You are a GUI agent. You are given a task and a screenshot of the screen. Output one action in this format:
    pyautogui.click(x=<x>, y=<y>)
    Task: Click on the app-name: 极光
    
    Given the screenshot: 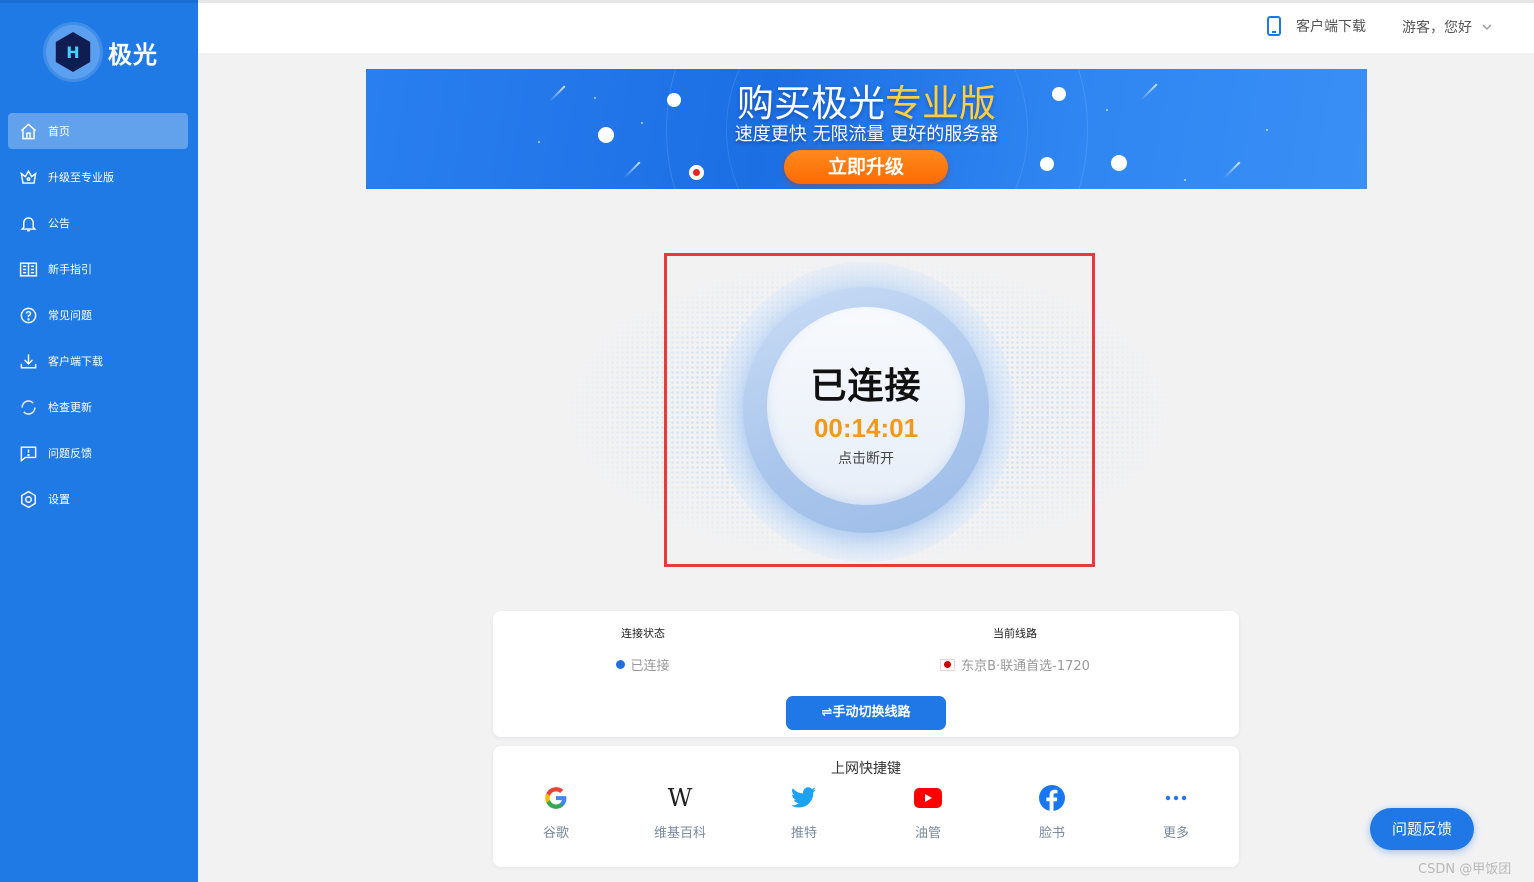 What is the action you would take?
    pyautogui.click(x=133, y=54)
    